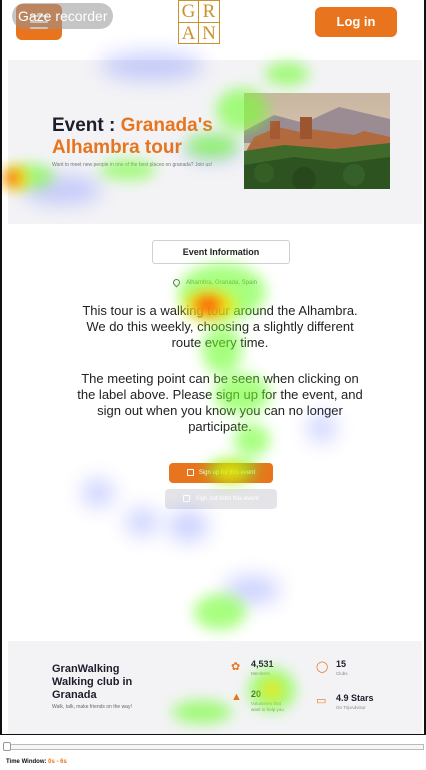  I want to click on gaze-recorder-badge: Gaze recorder, so click(63, 16).